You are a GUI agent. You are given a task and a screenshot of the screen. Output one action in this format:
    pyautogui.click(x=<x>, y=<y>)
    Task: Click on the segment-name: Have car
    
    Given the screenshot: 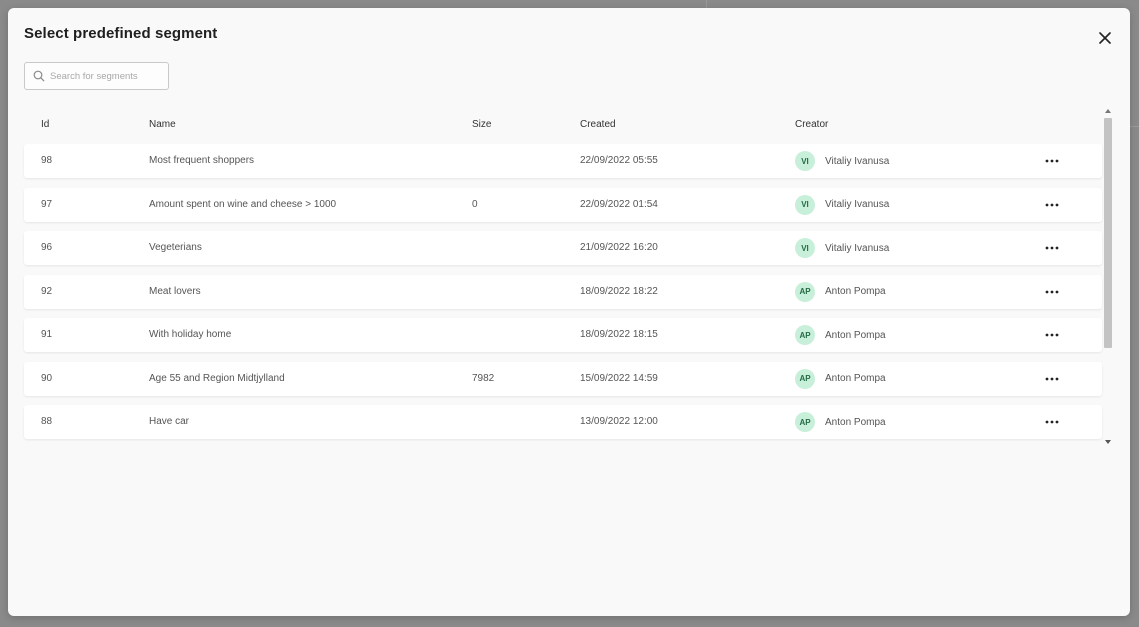 What is the action you would take?
    pyautogui.click(x=169, y=421)
    